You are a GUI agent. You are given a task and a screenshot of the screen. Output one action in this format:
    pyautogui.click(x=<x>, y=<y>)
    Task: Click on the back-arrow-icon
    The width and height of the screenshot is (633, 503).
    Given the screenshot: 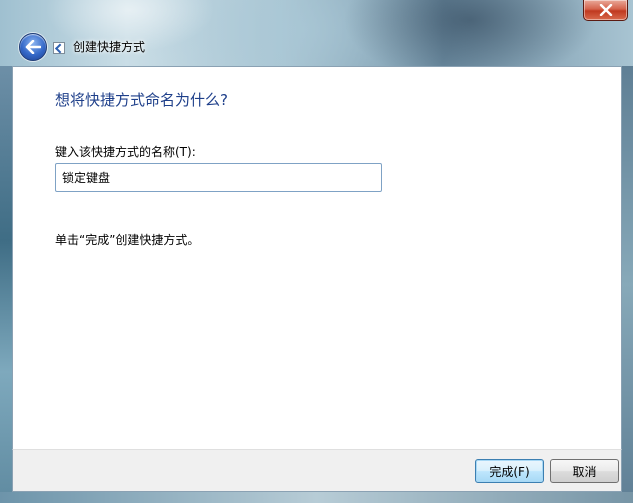 What is the action you would take?
    pyautogui.click(x=33, y=47)
    